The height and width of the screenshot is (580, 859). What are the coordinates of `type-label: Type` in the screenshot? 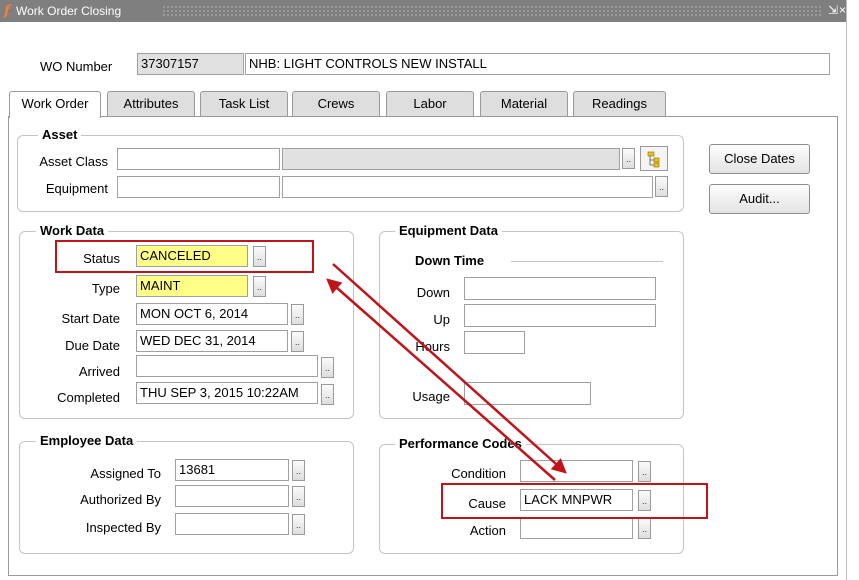 It's located at (105, 288).